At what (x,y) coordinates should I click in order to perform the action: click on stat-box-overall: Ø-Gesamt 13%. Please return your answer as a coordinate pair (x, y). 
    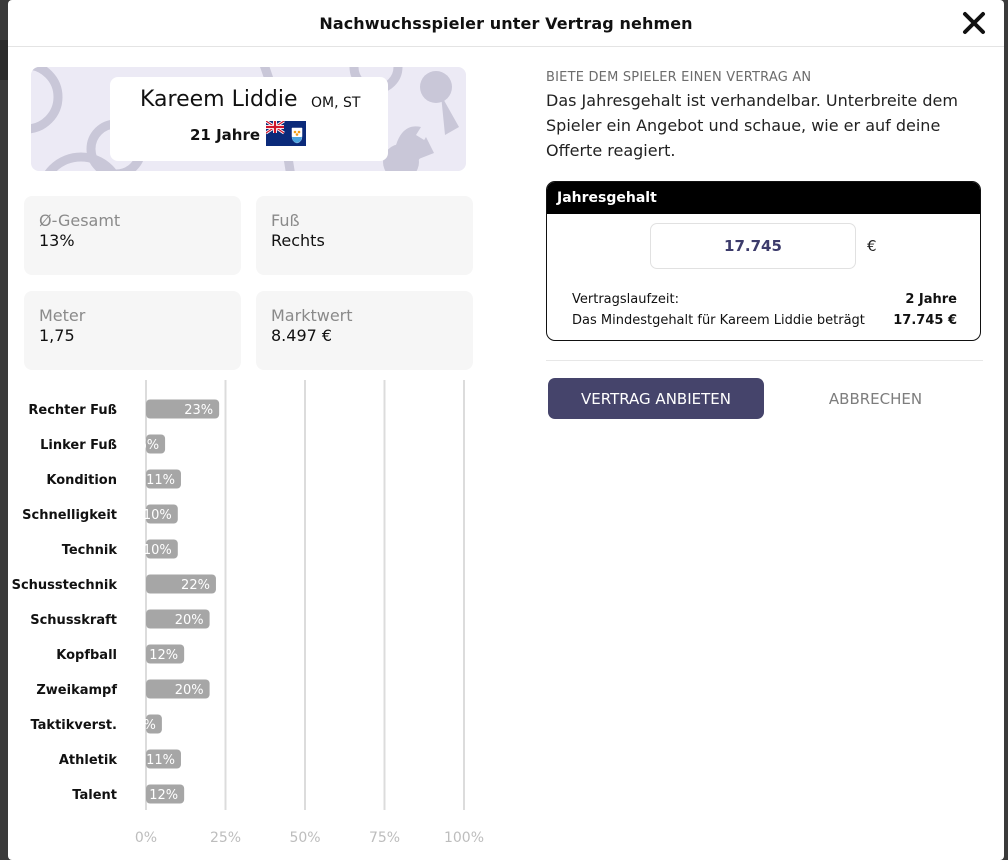
    Looking at the image, I should click on (132, 235).